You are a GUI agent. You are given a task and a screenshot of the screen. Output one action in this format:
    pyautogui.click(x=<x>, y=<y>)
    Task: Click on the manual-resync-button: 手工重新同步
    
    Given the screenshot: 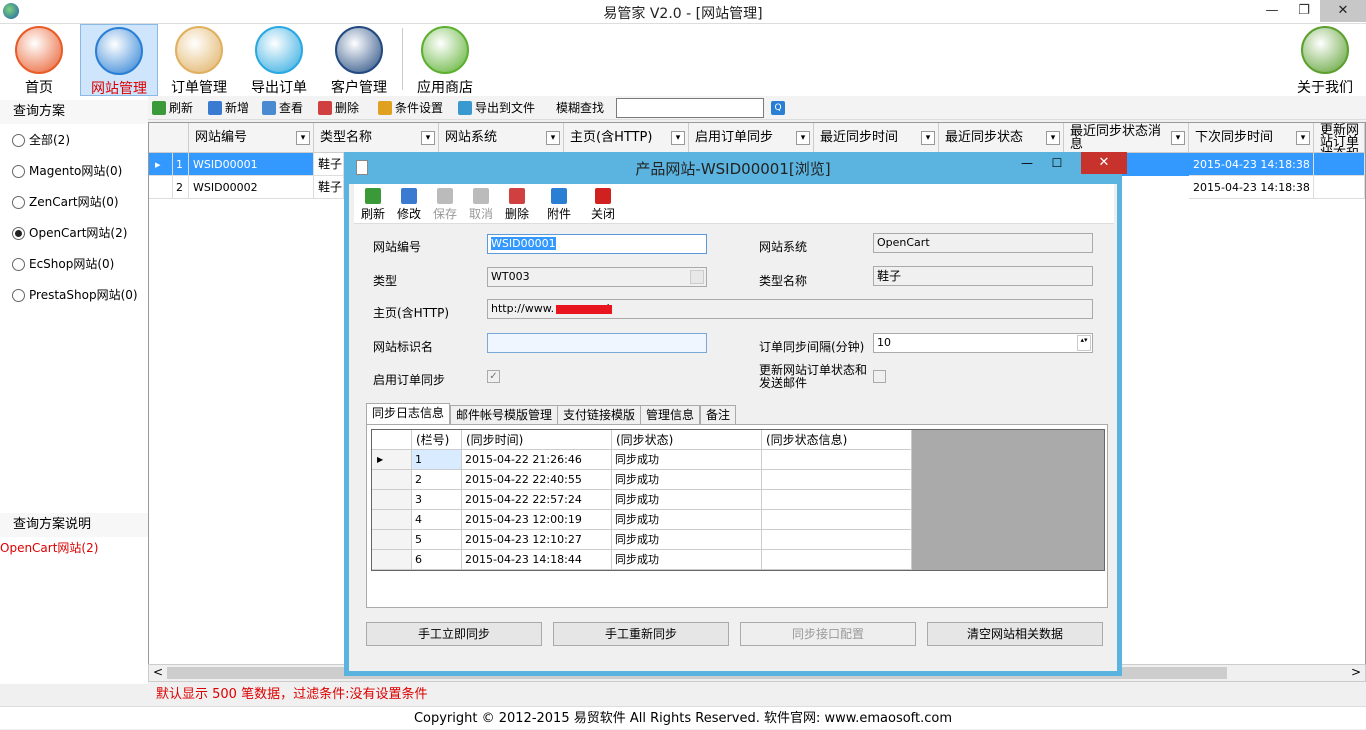 What is the action you would take?
    pyautogui.click(x=641, y=634)
    